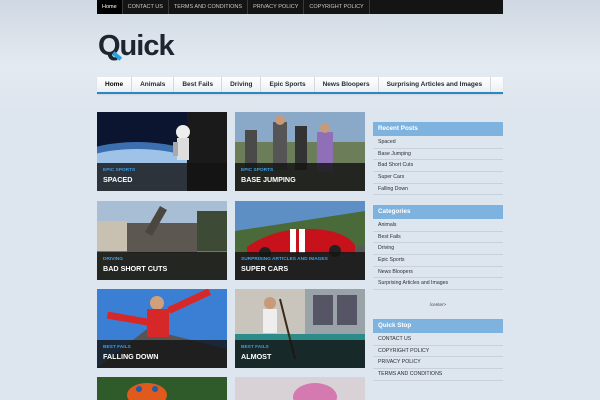  Describe the element at coordinates (146, 7) in the screenshot. I see `top-nav-contact-us: CONTACT US` at that location.